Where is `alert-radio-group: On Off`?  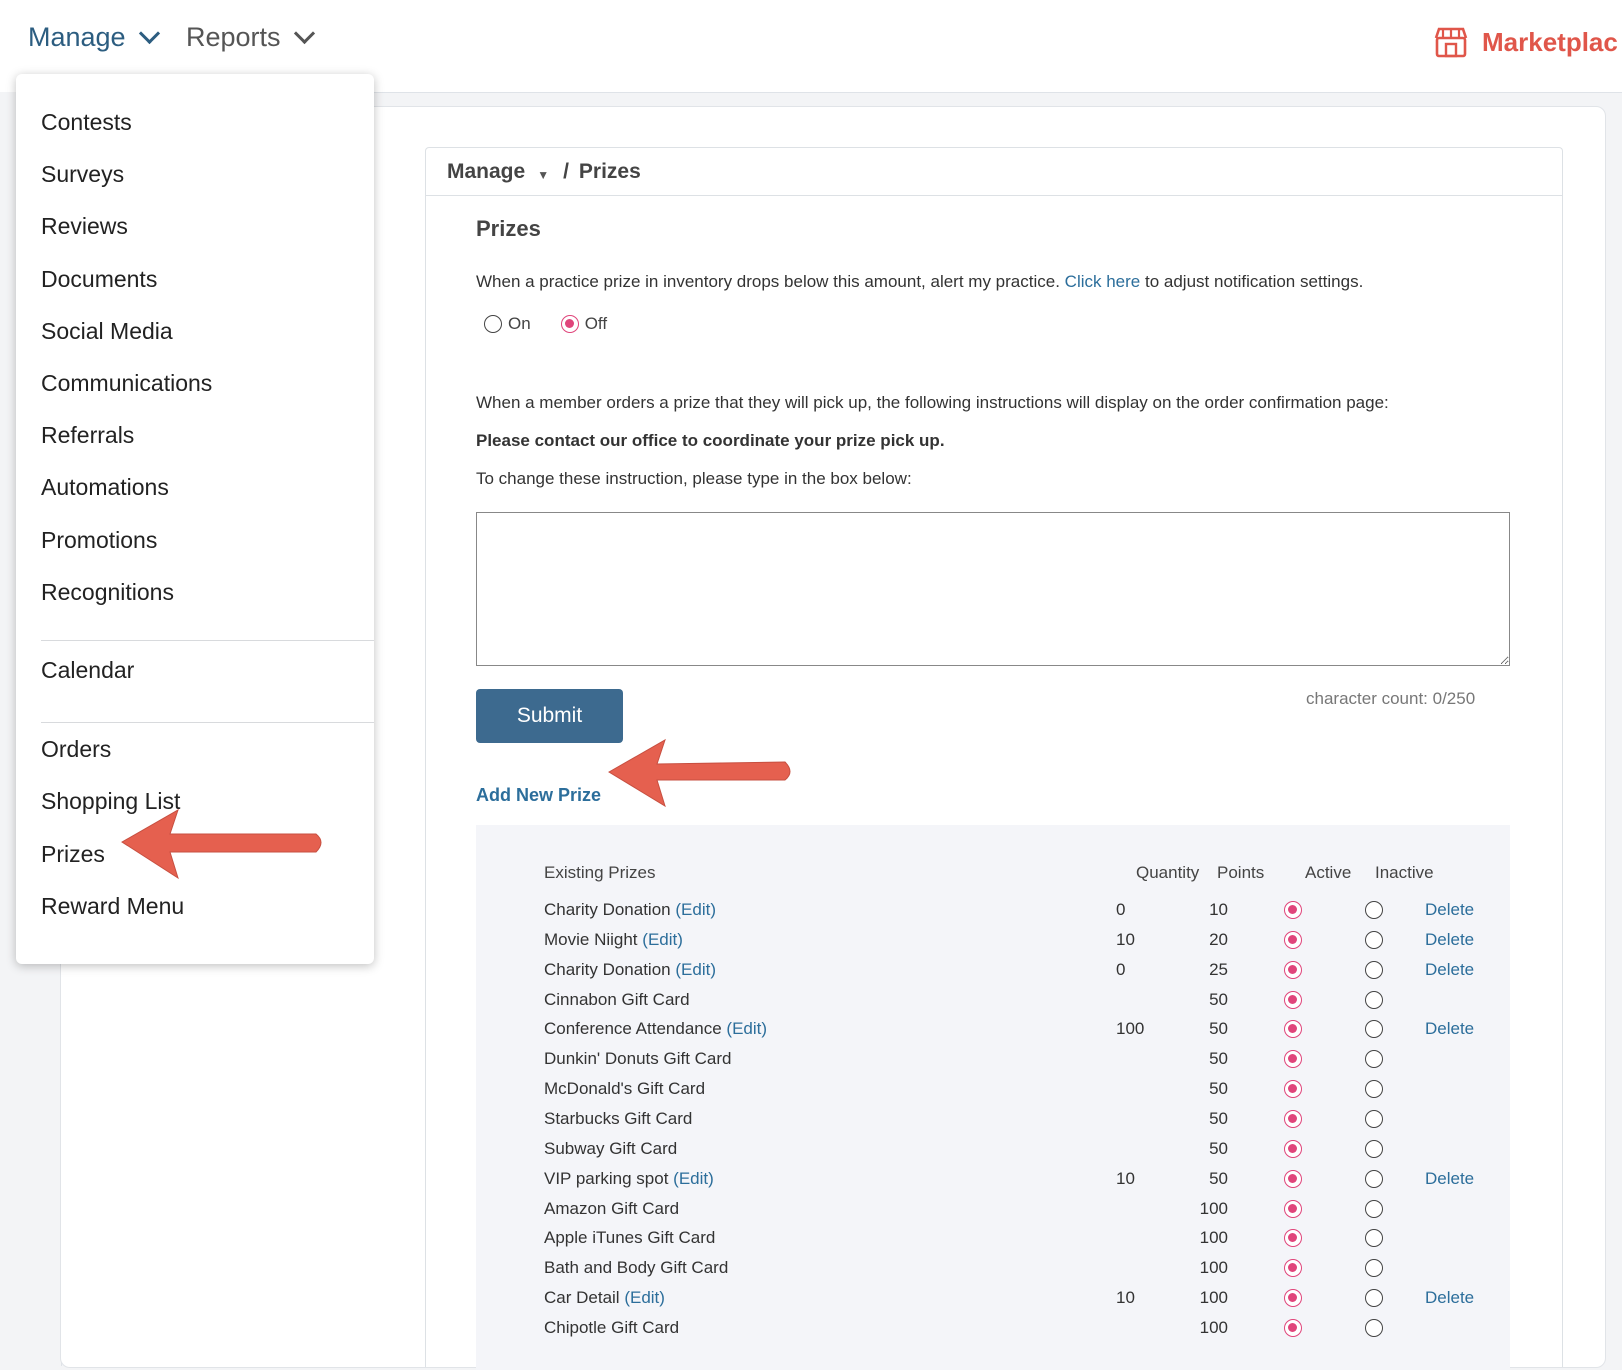 alert-radio-group: On Off is located at coordinates (545, 324).